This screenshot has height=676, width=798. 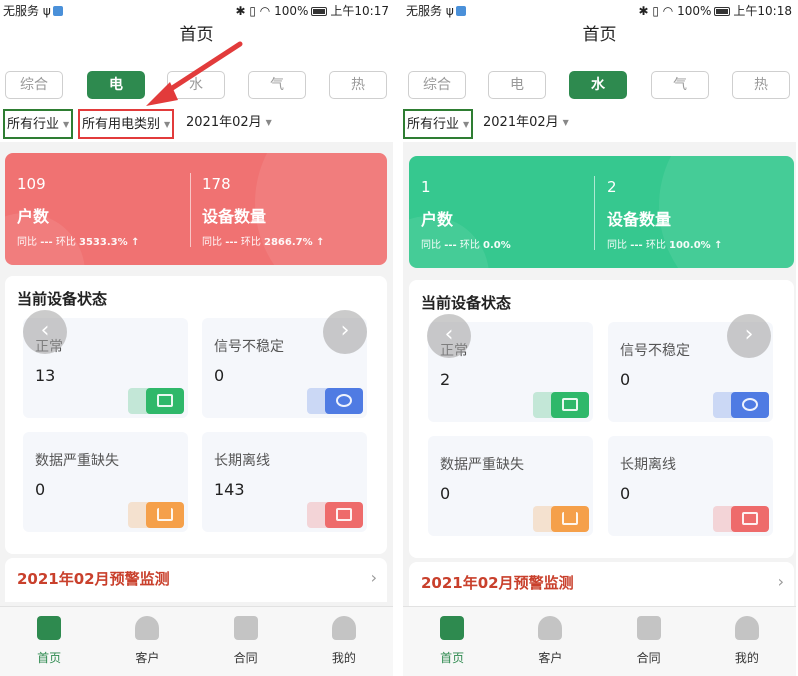 I want to click on status-value: 13, so click(x=45, y=375).